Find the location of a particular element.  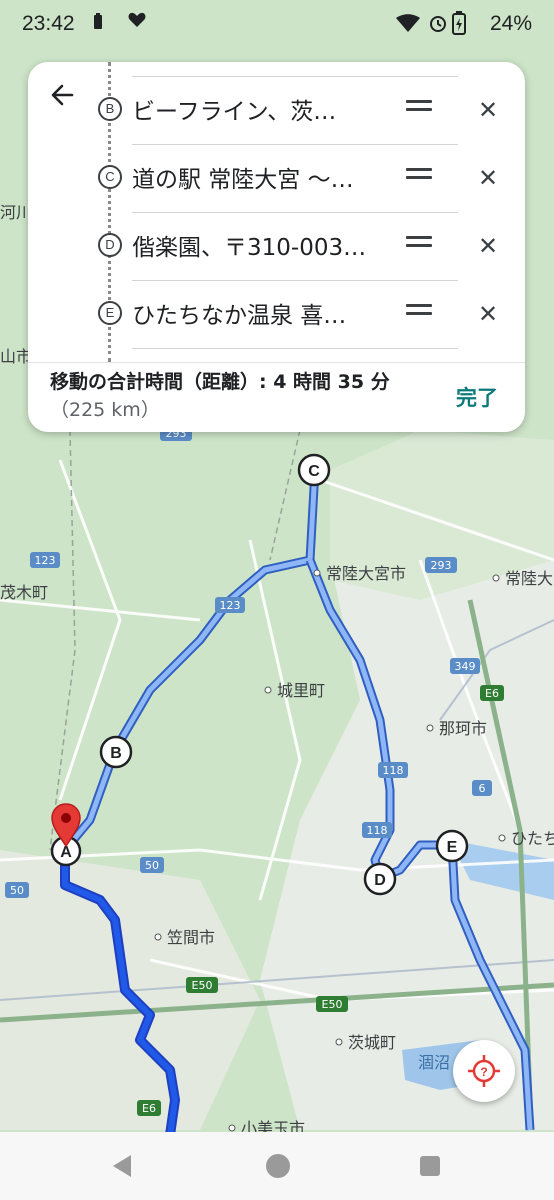

battery-icon is located at coordinates (459, 25).